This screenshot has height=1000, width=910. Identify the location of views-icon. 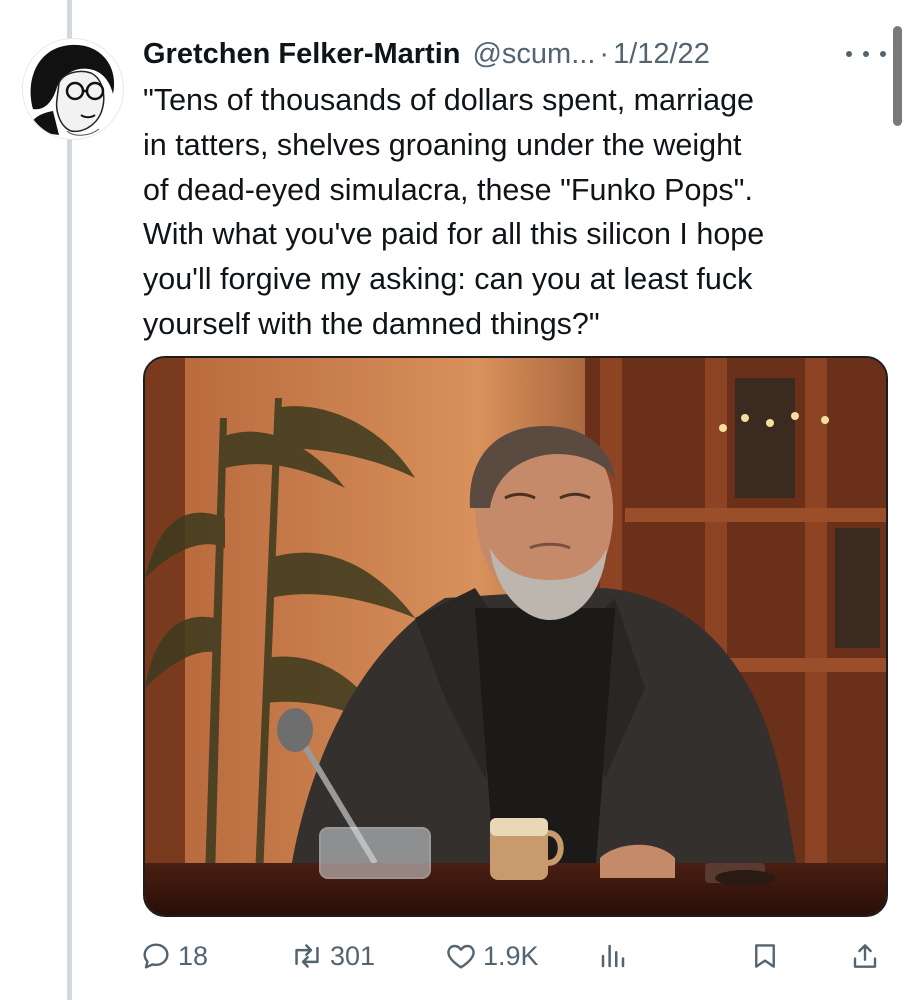
(613, 956).